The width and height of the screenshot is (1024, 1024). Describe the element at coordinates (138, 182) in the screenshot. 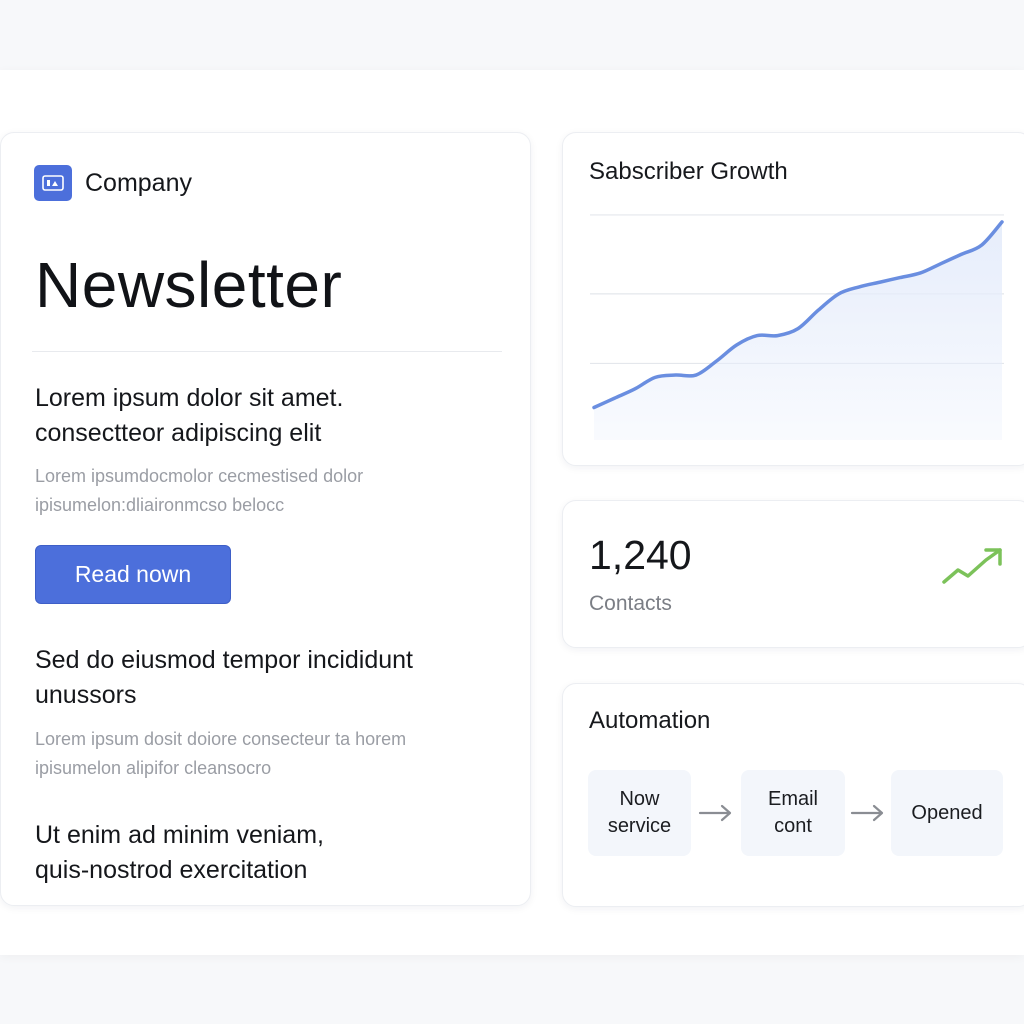

I see `brand-name: Company` at that location.